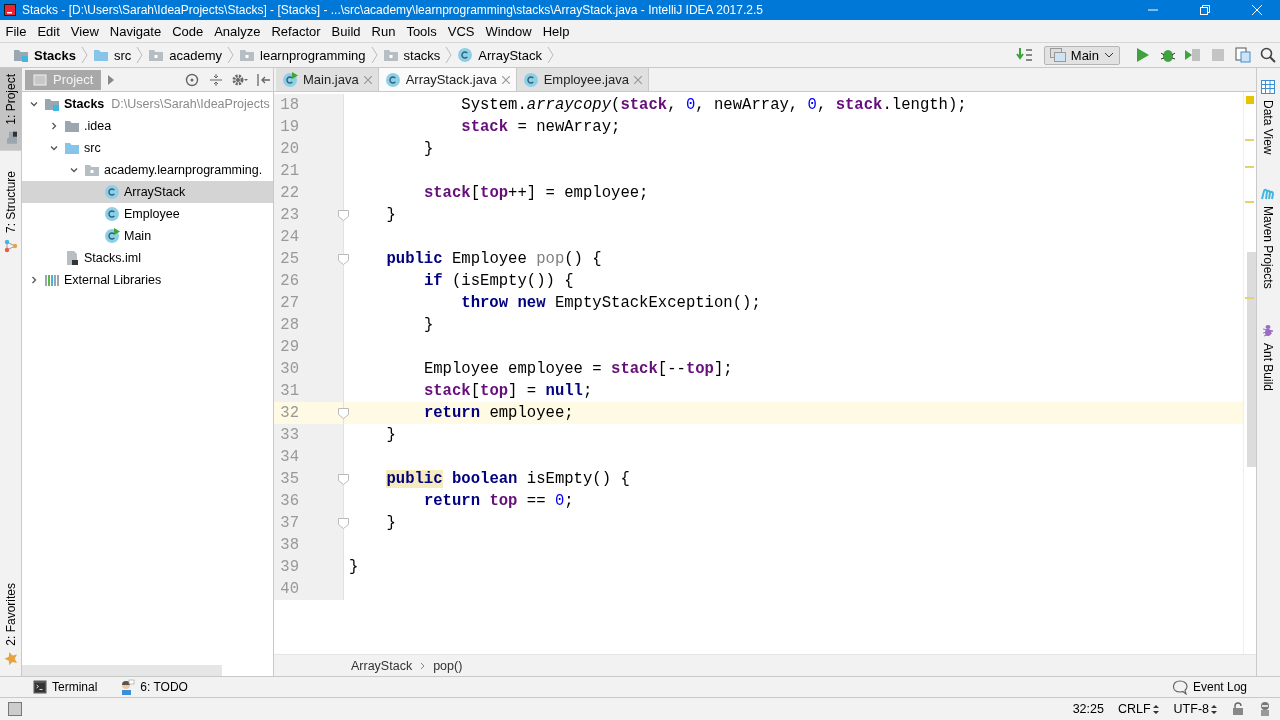 This screenshot has width=1280, height=720. I want to click on tree-item: Main, so click(147, 236).